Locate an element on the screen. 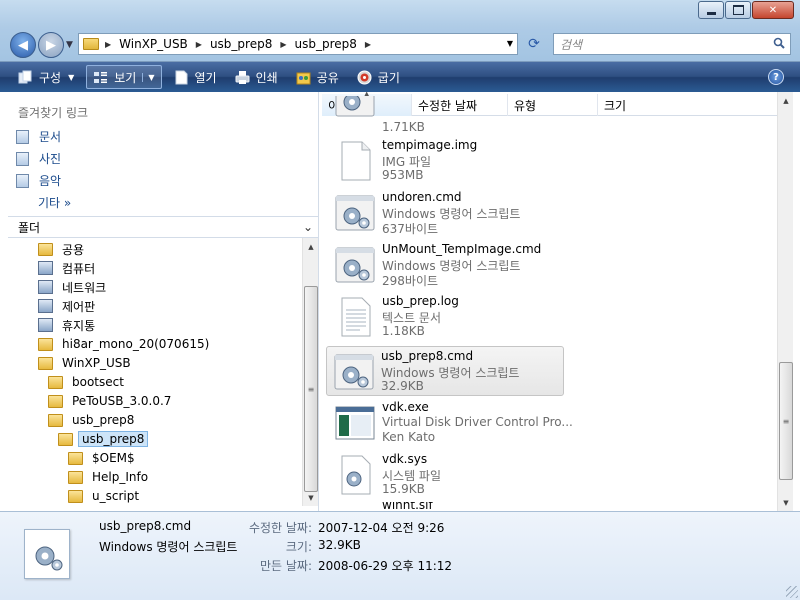  favorite-link-music: 음악 is located at coordinates (38, 180).